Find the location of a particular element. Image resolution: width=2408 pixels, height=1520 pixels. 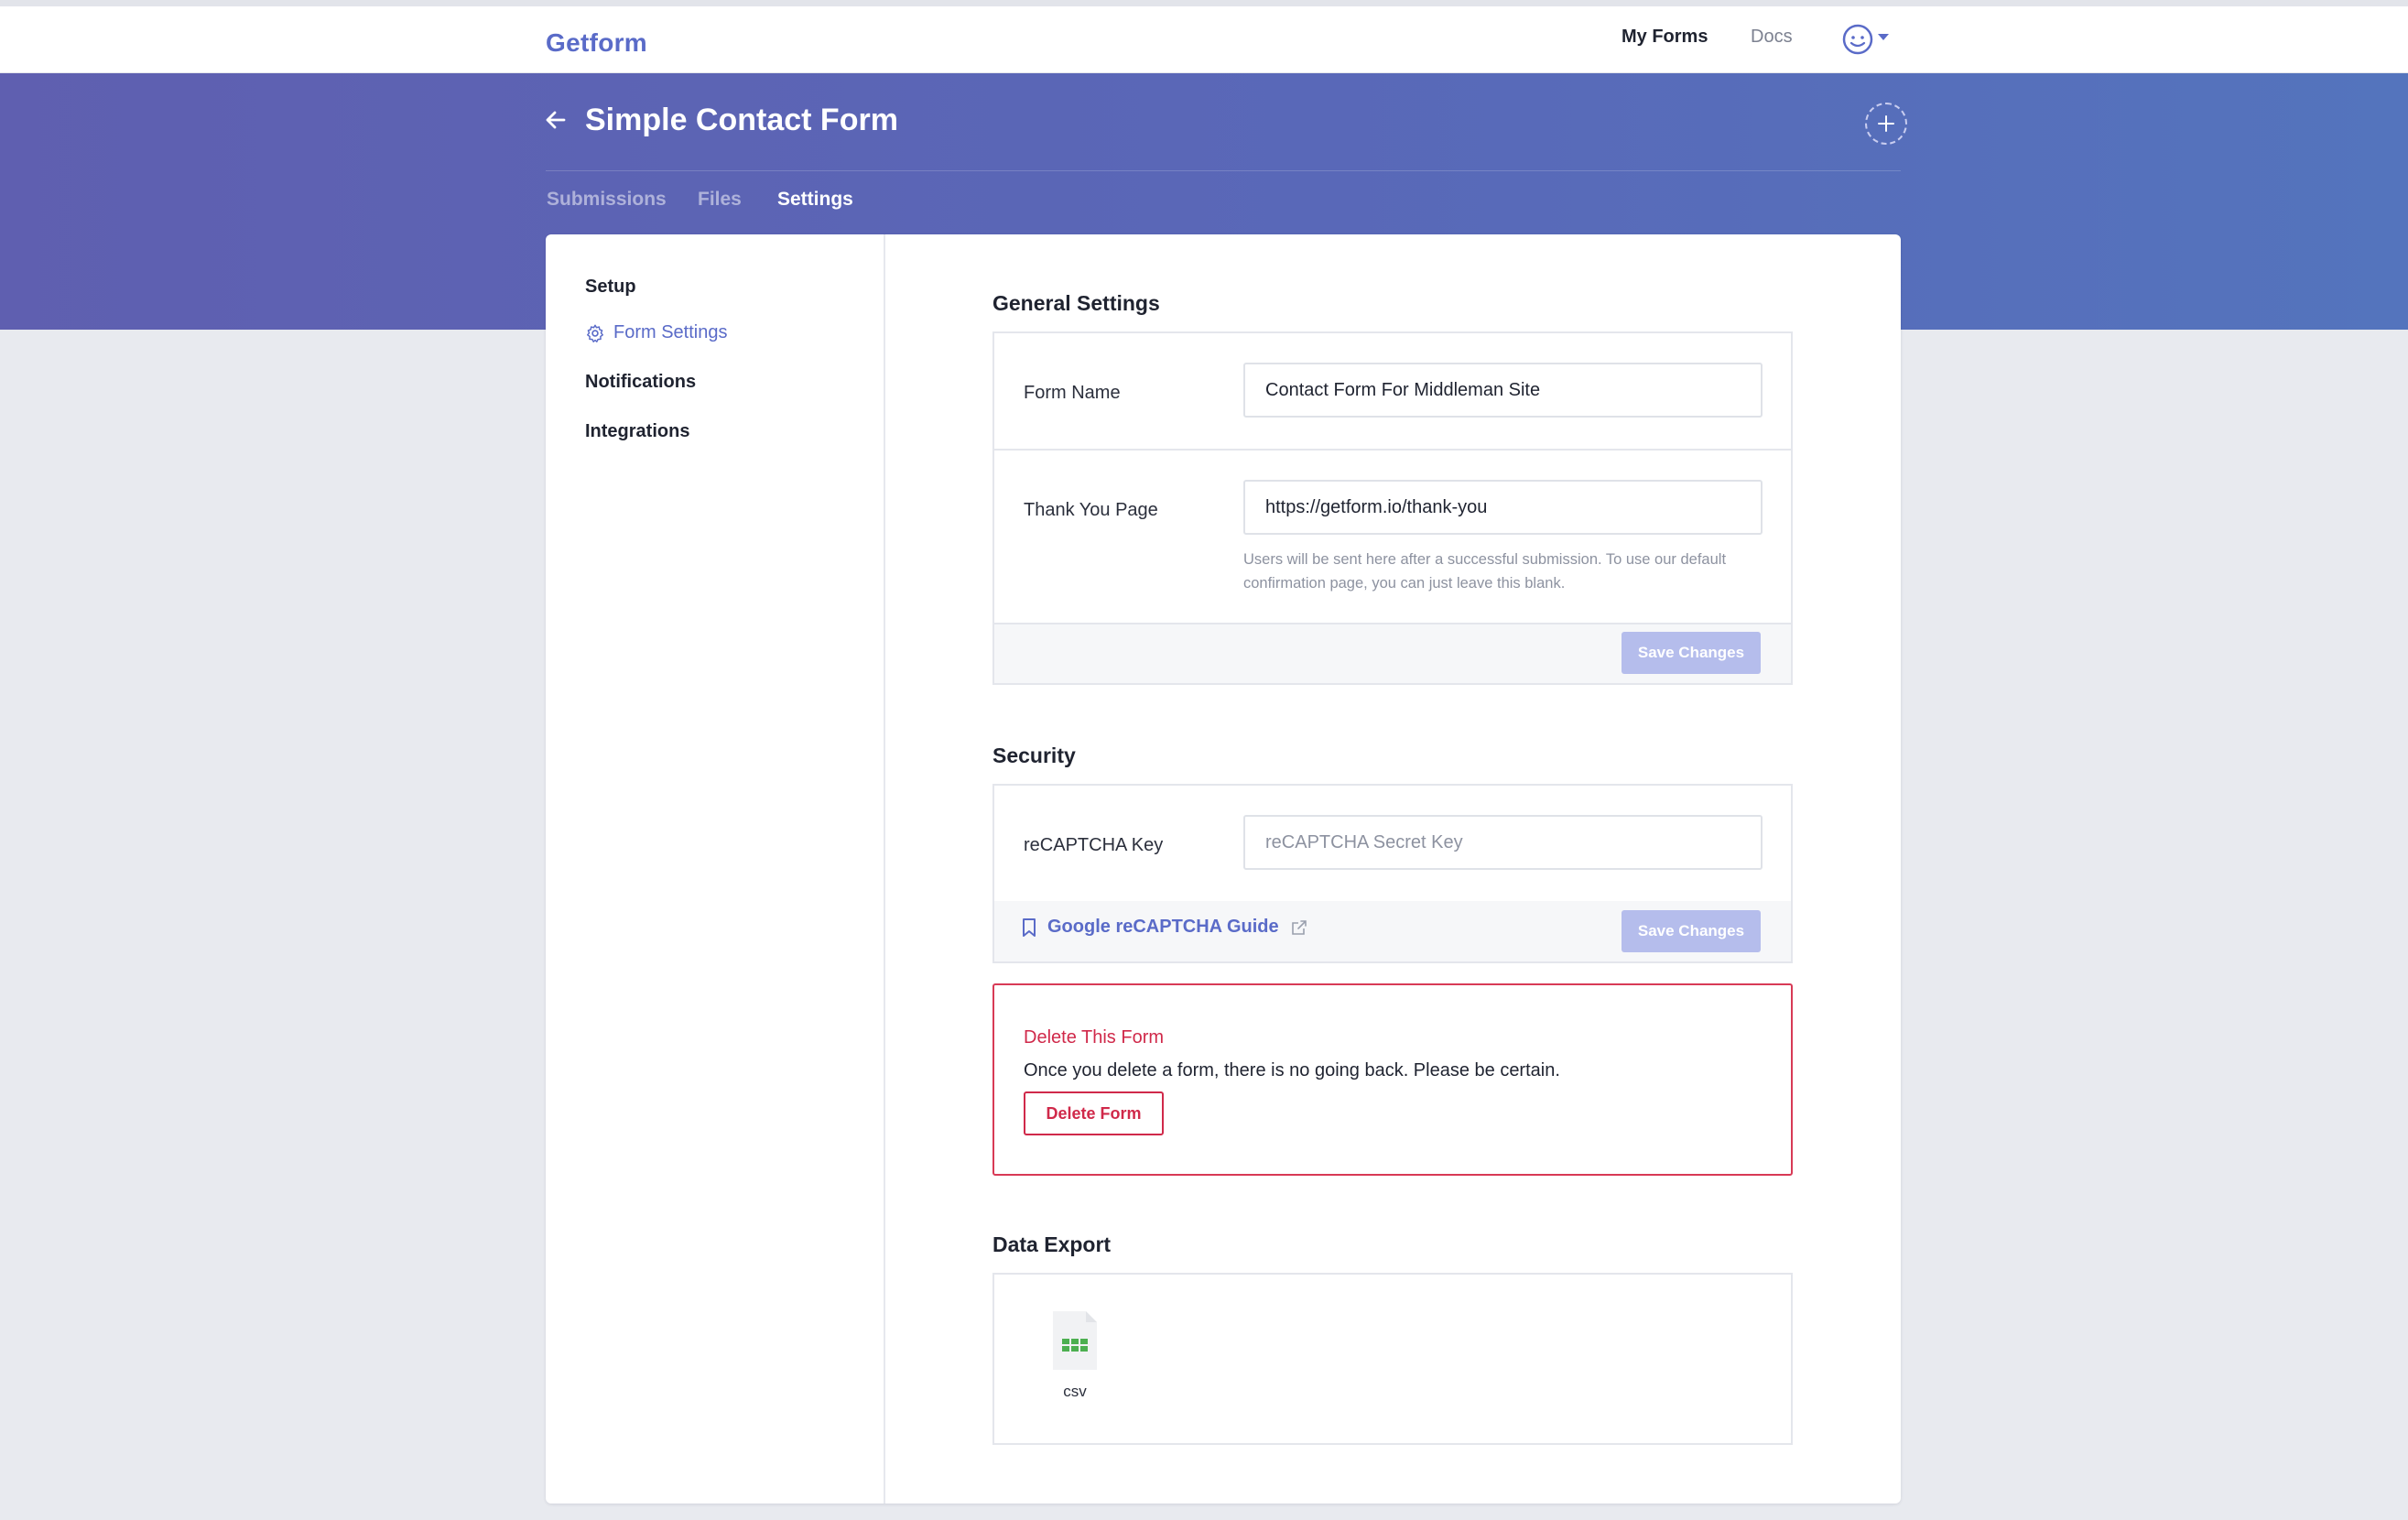

tab-submissions: Submissions is located at coordinates (607, 200).